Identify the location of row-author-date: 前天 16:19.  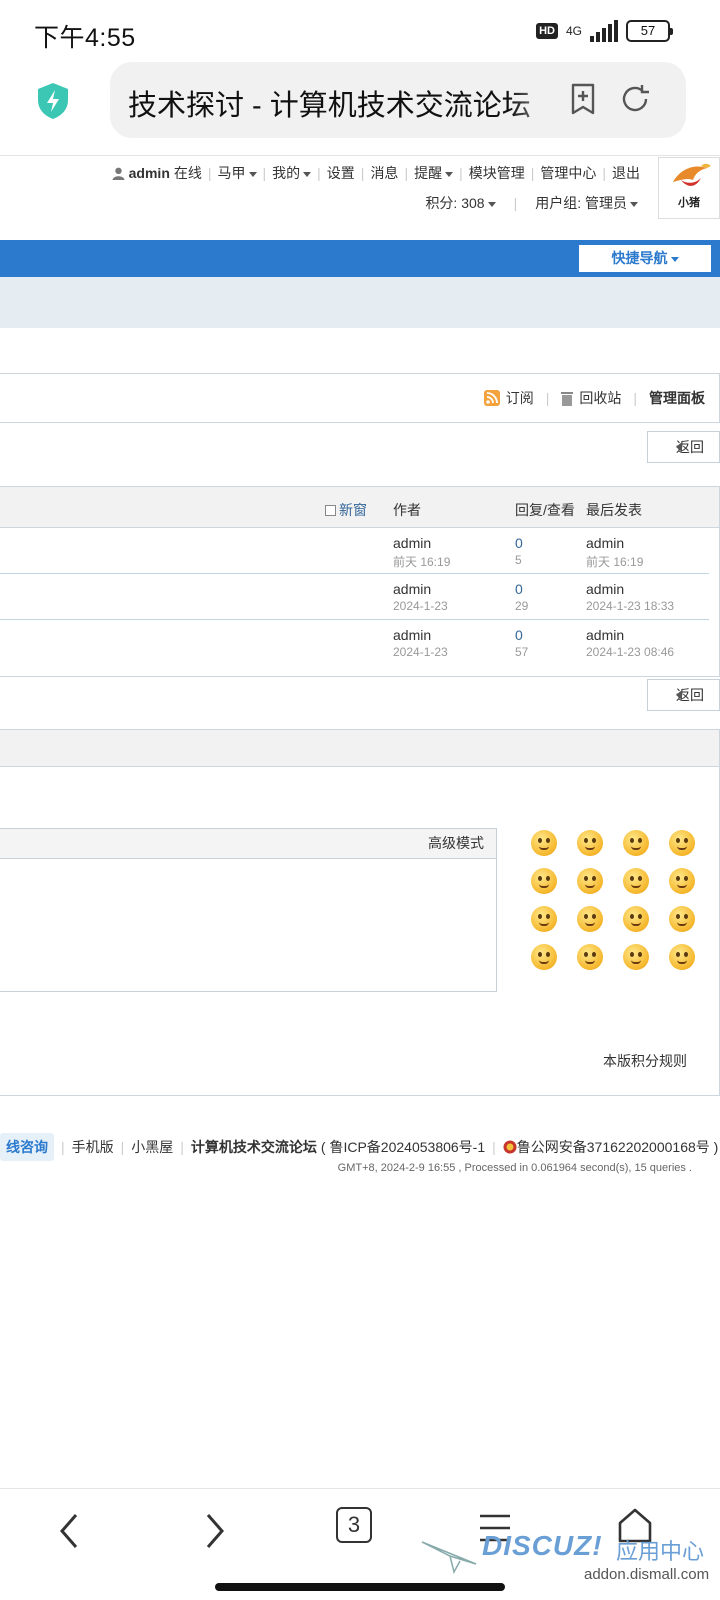
(422, 562).